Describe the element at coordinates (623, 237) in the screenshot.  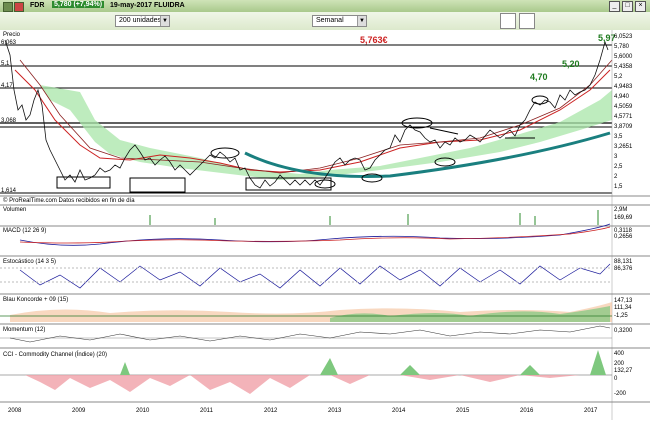
I see `macd-axis-value: 0,2656` at that location.